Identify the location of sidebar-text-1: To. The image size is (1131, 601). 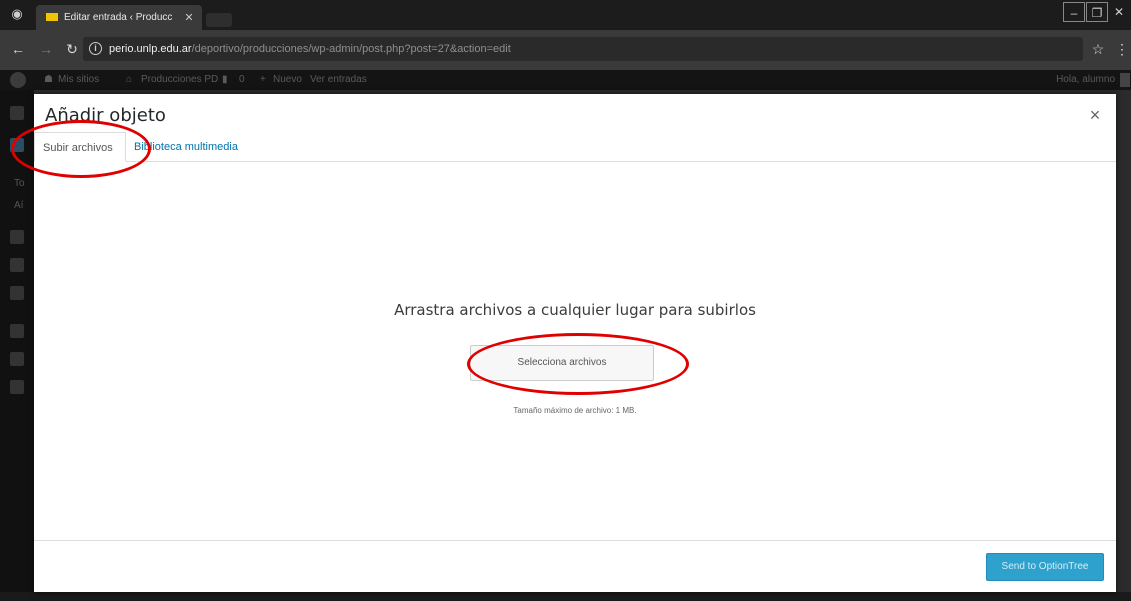
(19, 183).